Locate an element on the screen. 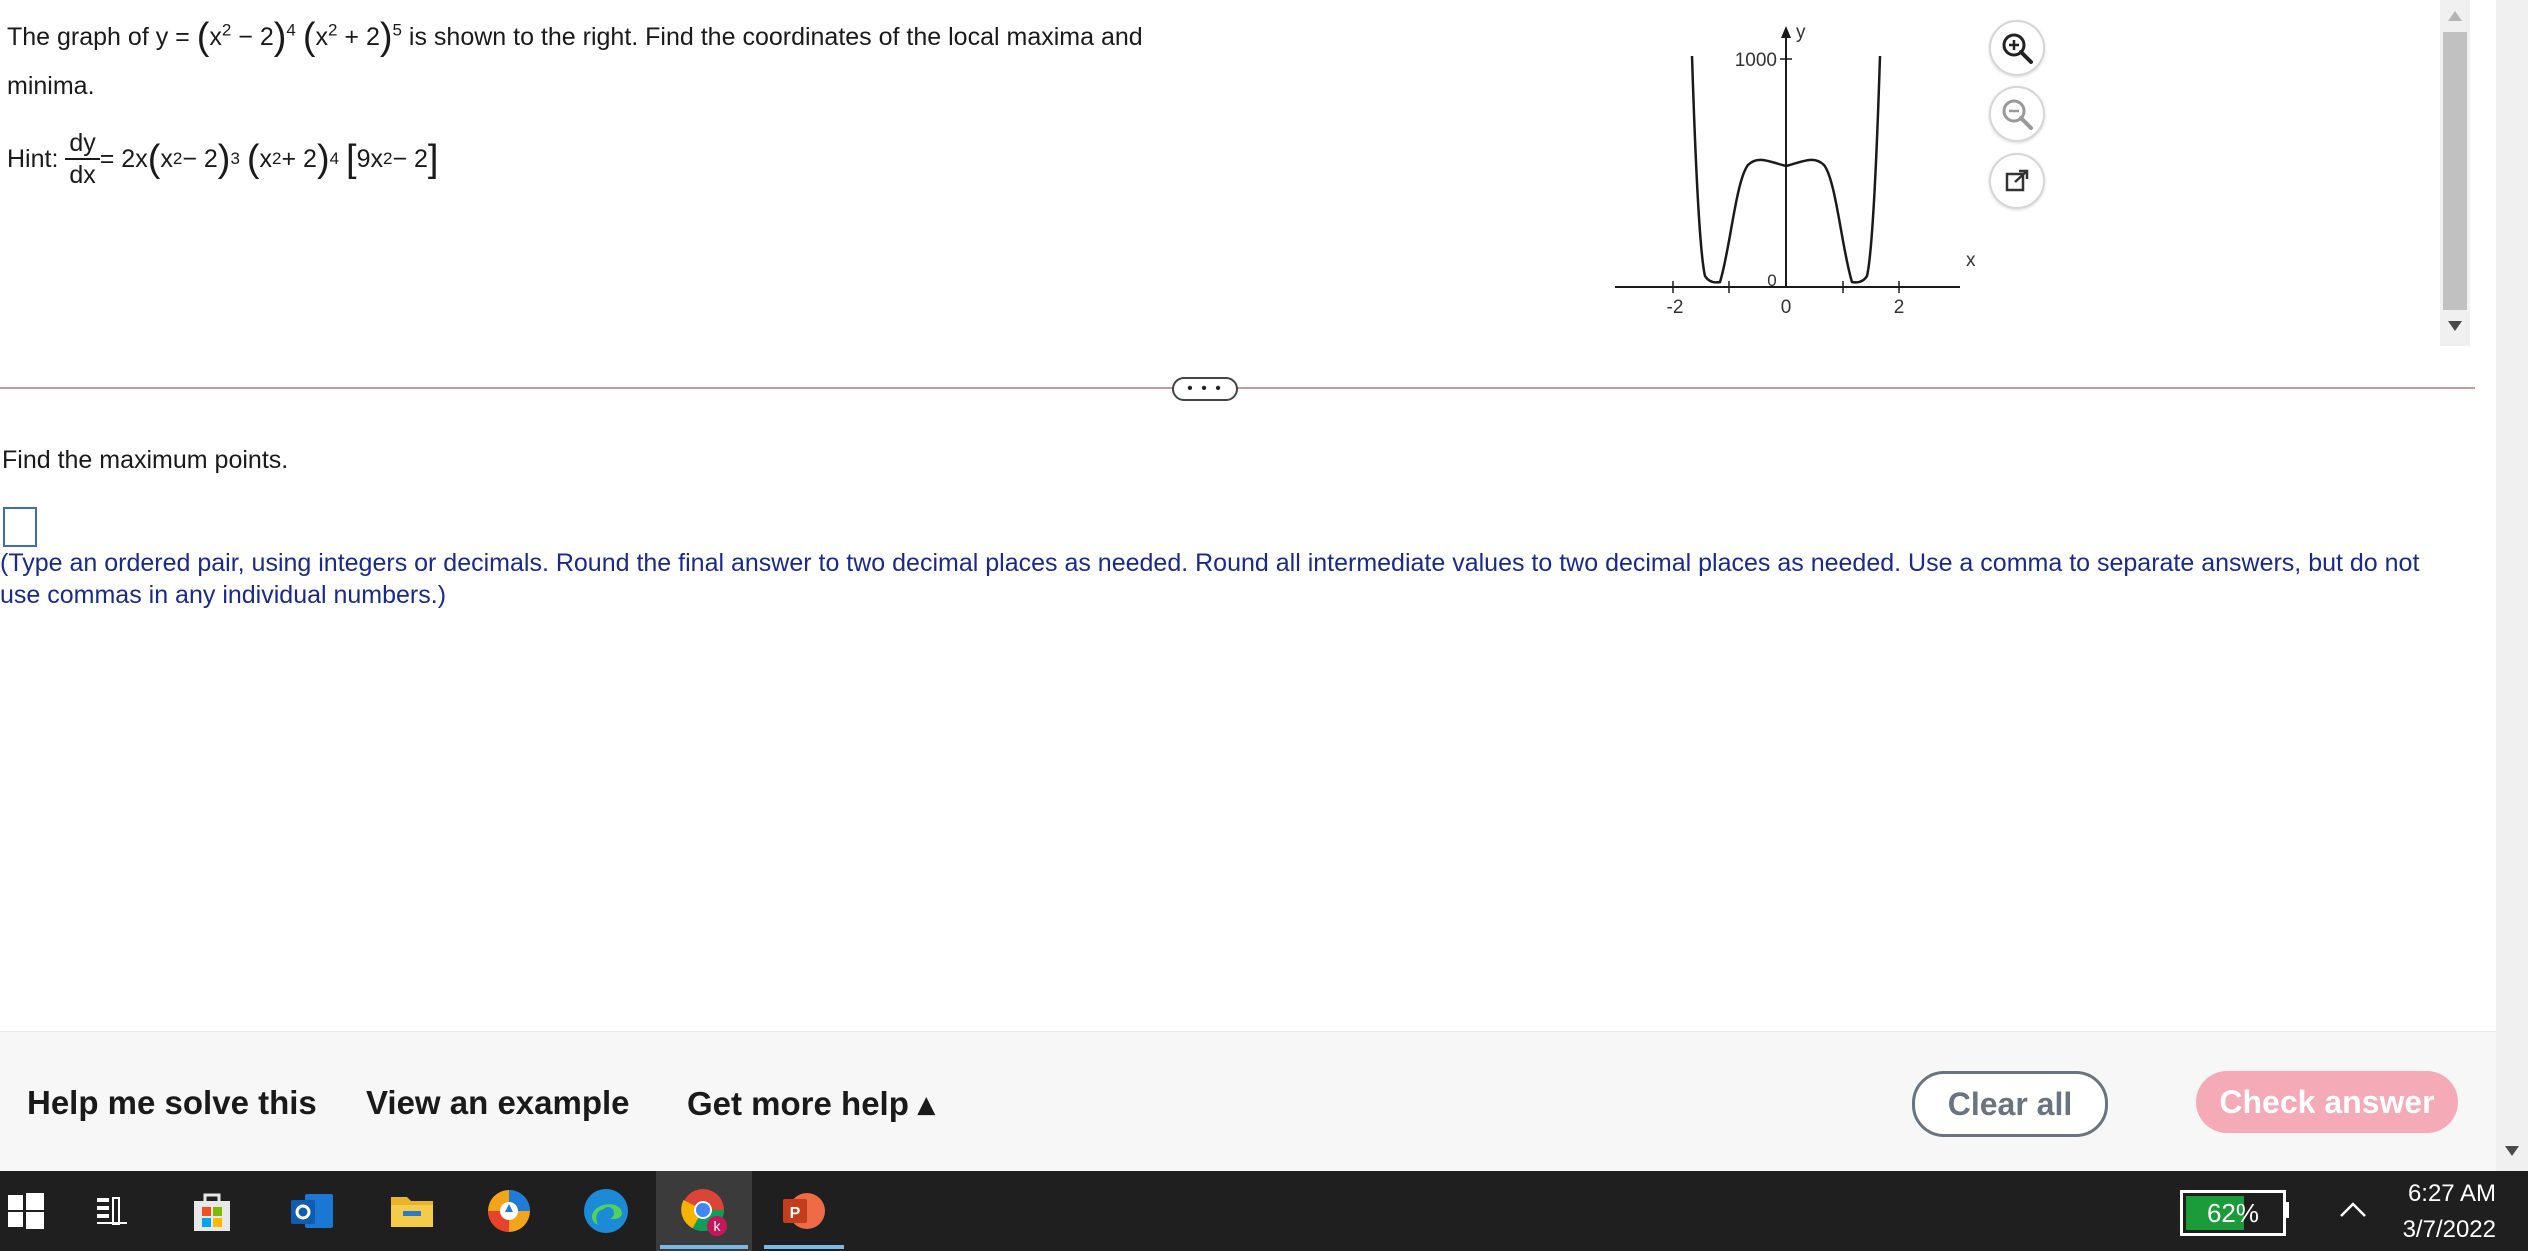 The width and height of the screenshot is (2528, 1251). y-axis-arrow is located at coordinates (1786, 32).